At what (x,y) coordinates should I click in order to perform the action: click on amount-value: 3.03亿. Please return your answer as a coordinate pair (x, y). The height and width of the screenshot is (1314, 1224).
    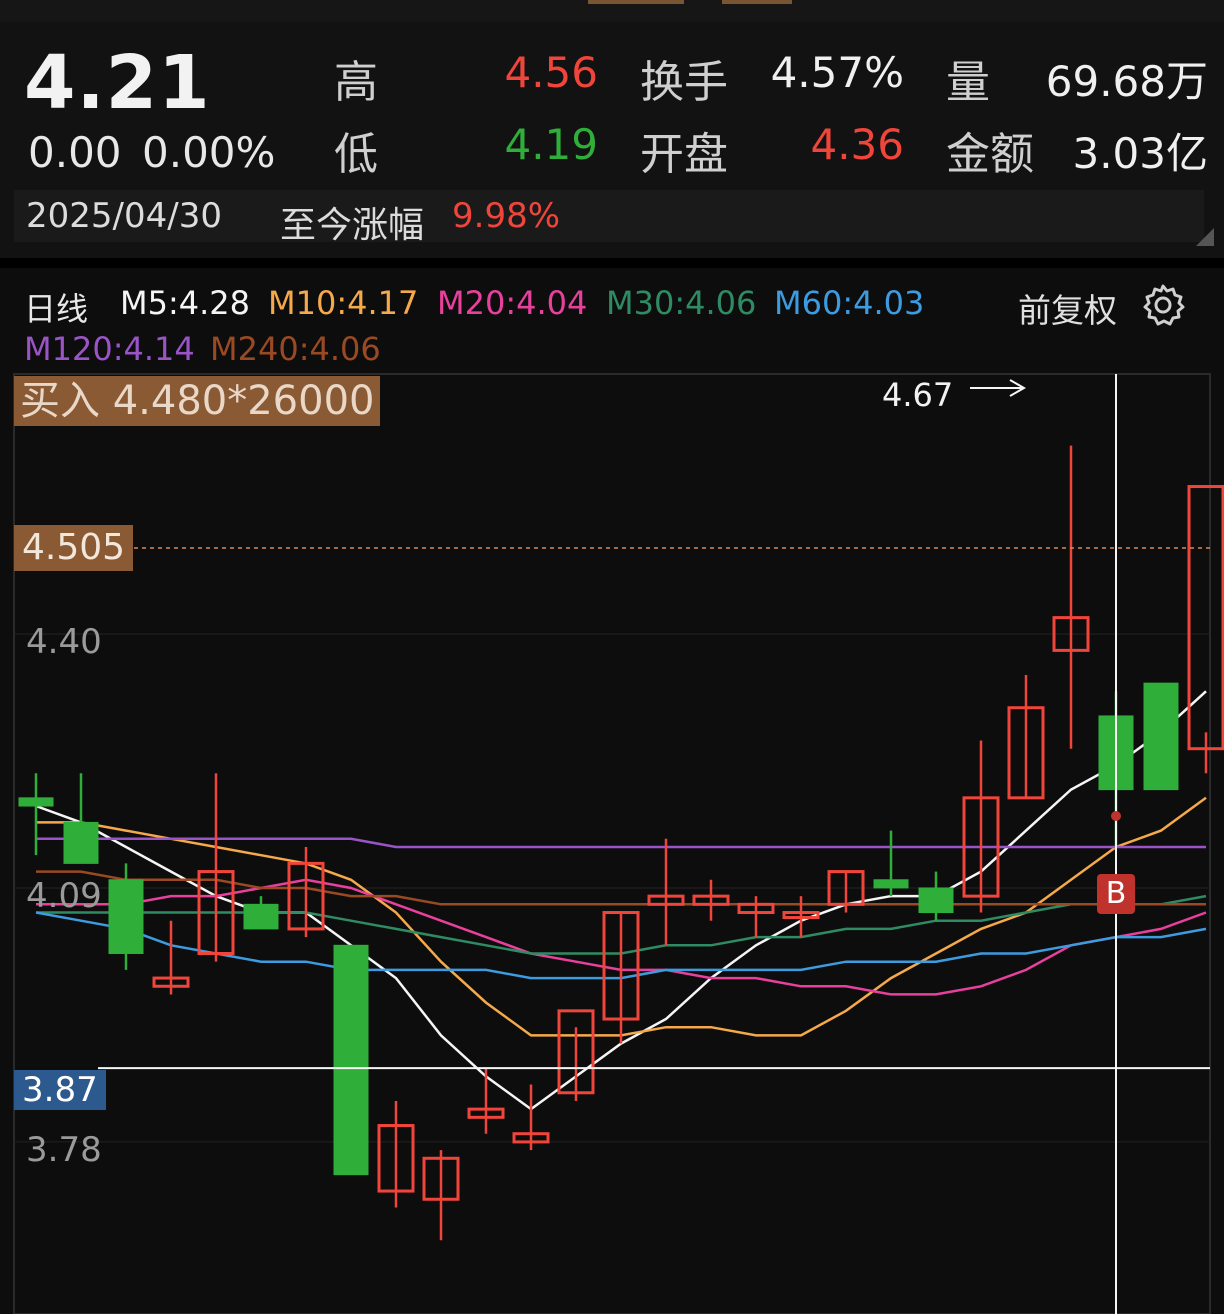
    Looking at the image, I should click on (1140, 153).